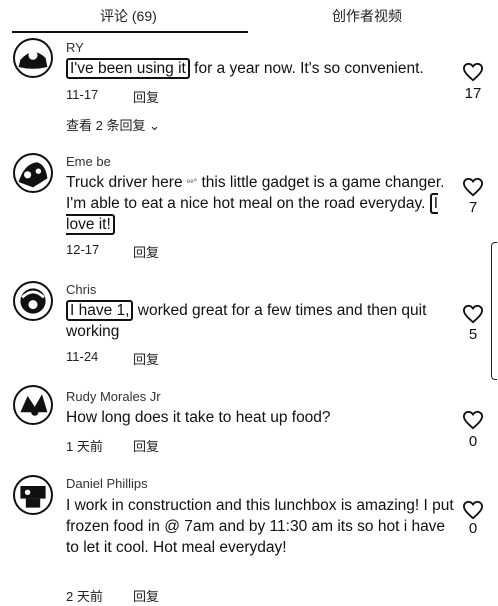  What do you see at coordinates (75, 47) in the screenshot?
I see `username: RY` at bounding box center [75, 47].